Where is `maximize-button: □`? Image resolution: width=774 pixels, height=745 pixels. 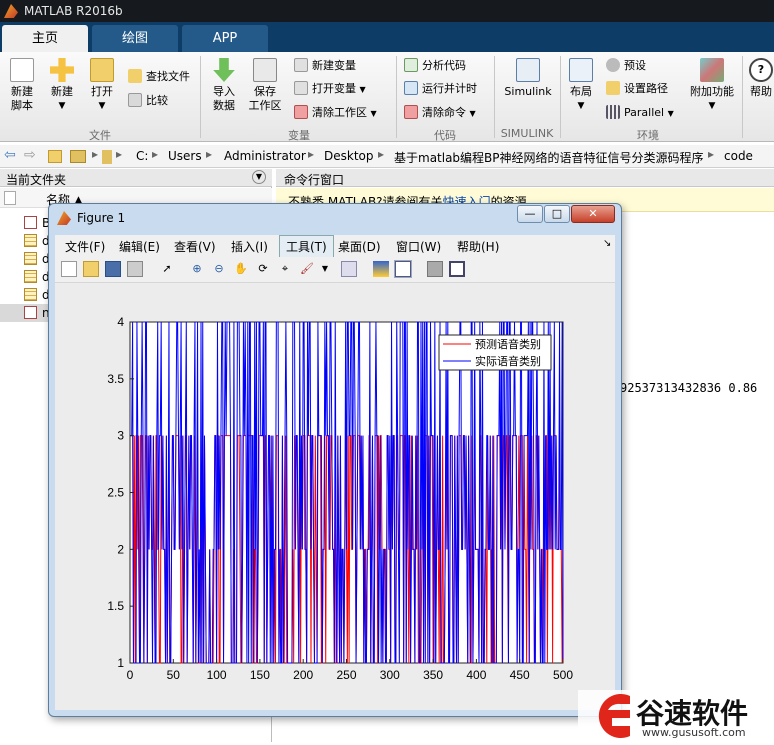
maximize-button: □ is located at coordinates (557, 214).